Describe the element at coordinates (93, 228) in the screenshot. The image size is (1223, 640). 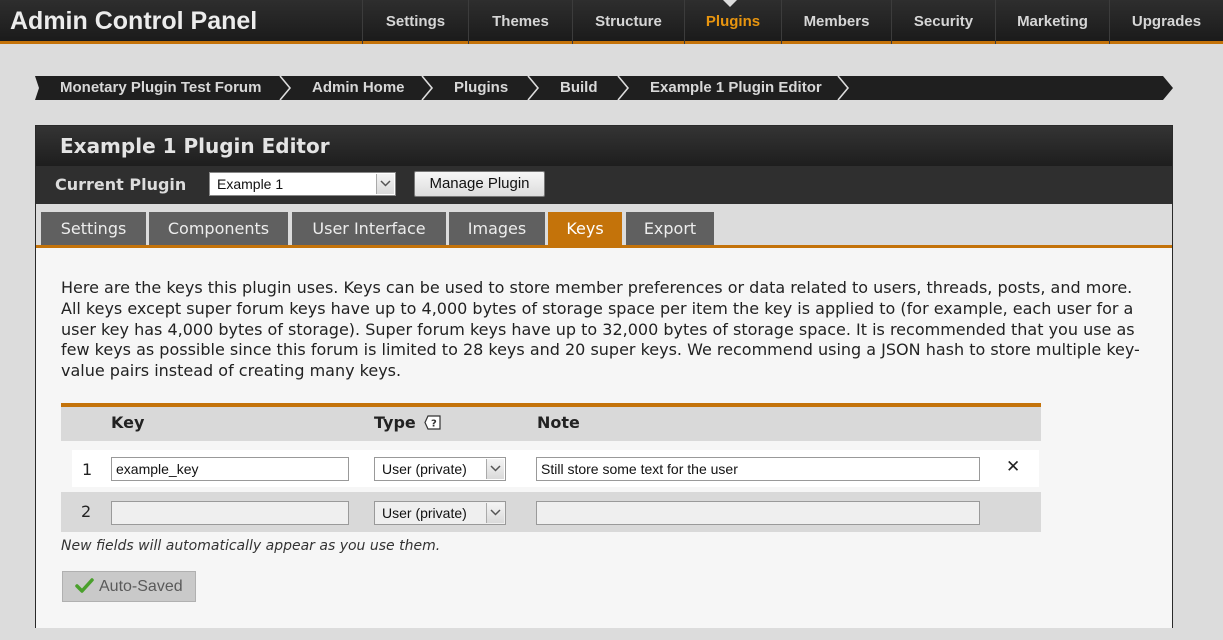
I see `tab-settings: Settings` at that location.